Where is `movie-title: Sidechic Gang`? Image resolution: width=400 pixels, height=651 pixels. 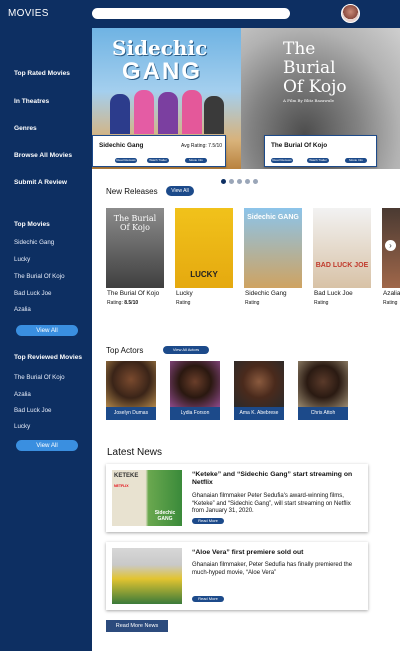 movie-title: Sidechic Gang is located at coordinates (266, 293).